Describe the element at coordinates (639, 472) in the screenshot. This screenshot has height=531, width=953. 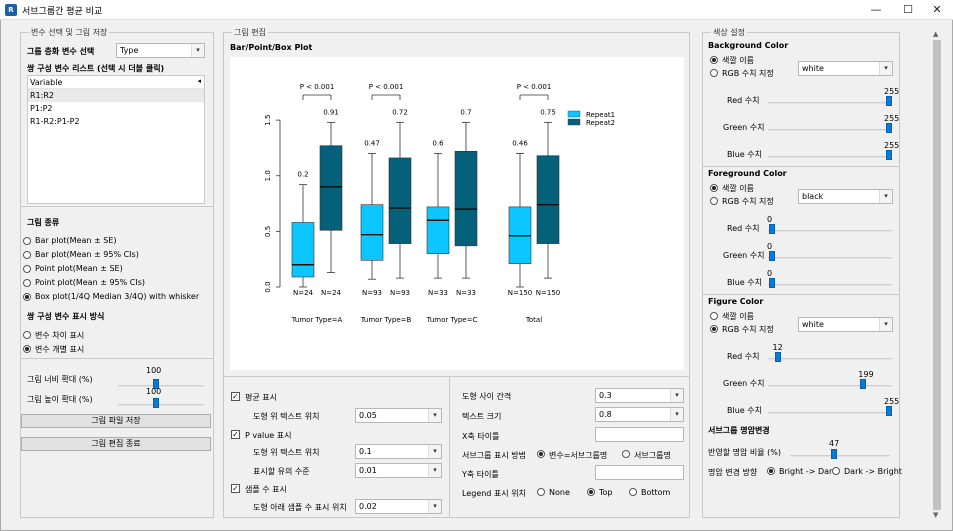
I see `ytitle-input` at that location.